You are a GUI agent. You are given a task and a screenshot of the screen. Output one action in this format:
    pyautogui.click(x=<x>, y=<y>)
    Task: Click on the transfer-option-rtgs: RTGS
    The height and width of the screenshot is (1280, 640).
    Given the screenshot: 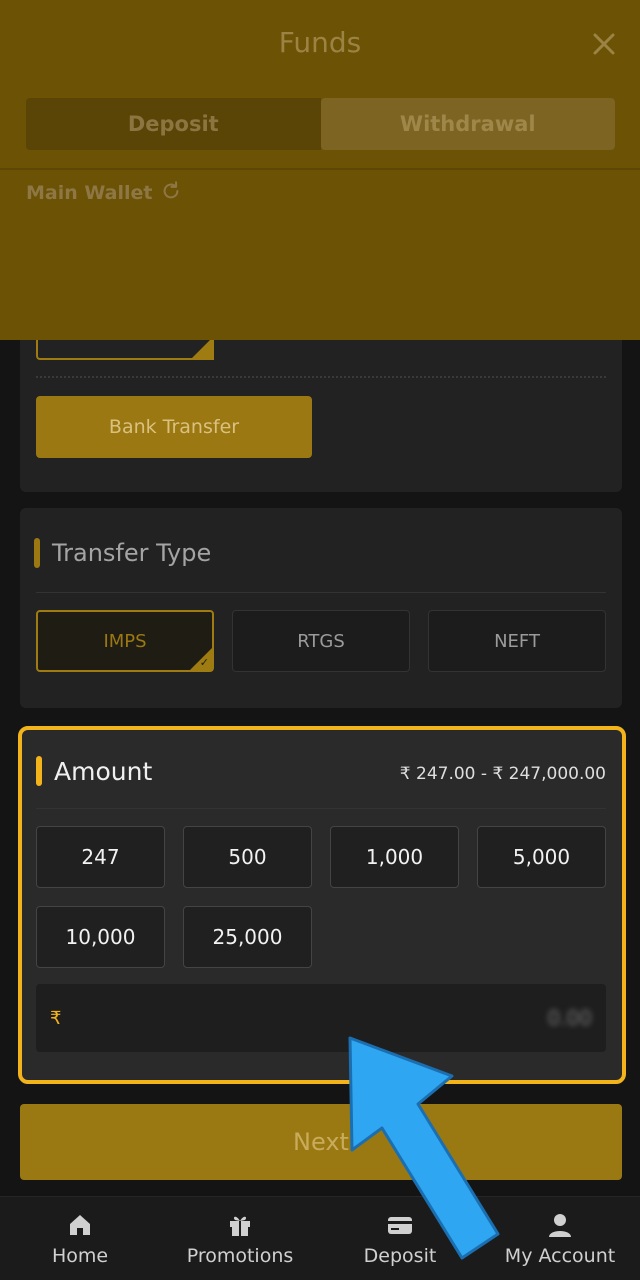 What is the action you would take?
    pyautogui.click(x=321, y=641)
    